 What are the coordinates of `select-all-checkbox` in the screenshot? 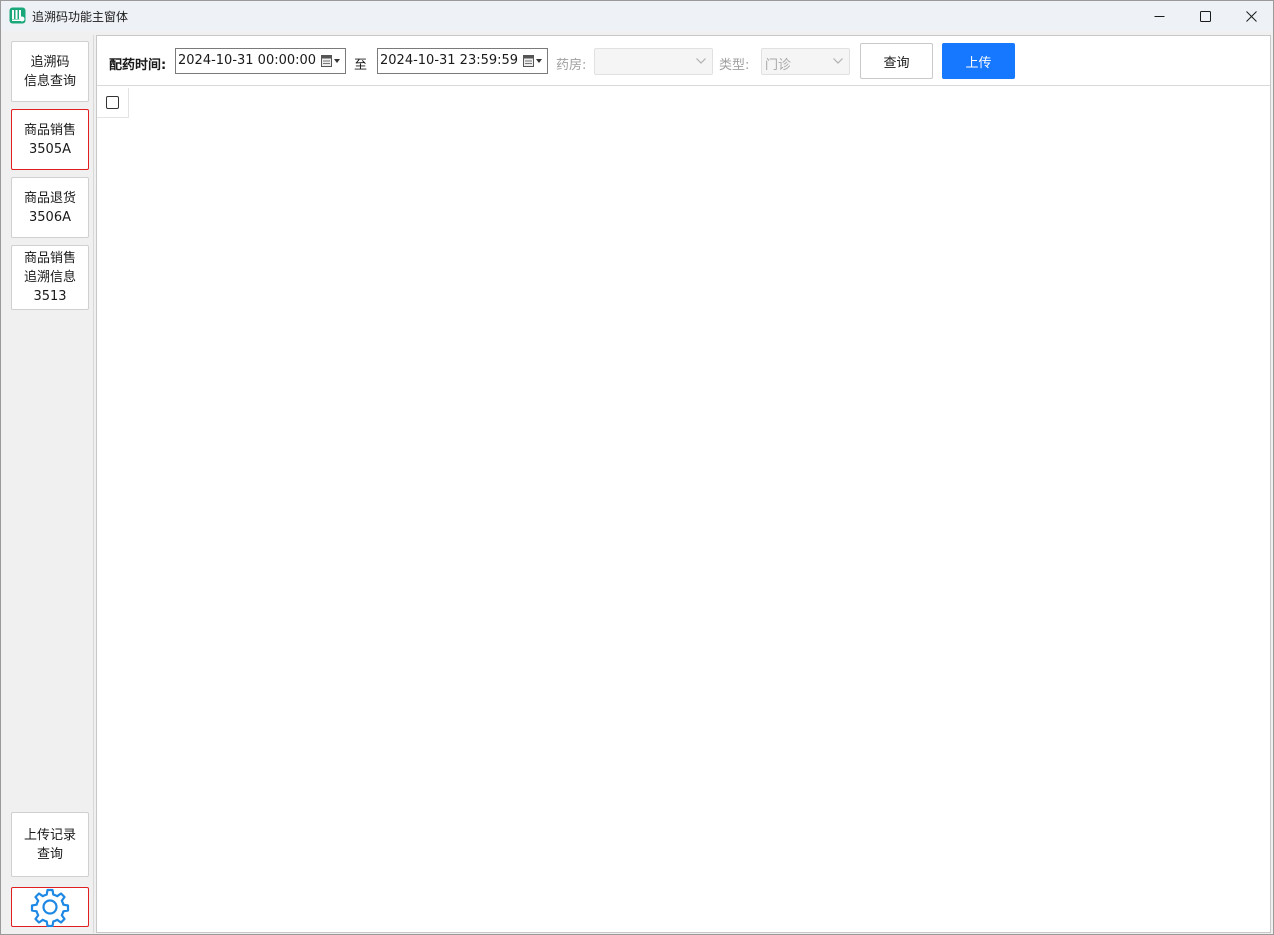 It's located at (112, 102).